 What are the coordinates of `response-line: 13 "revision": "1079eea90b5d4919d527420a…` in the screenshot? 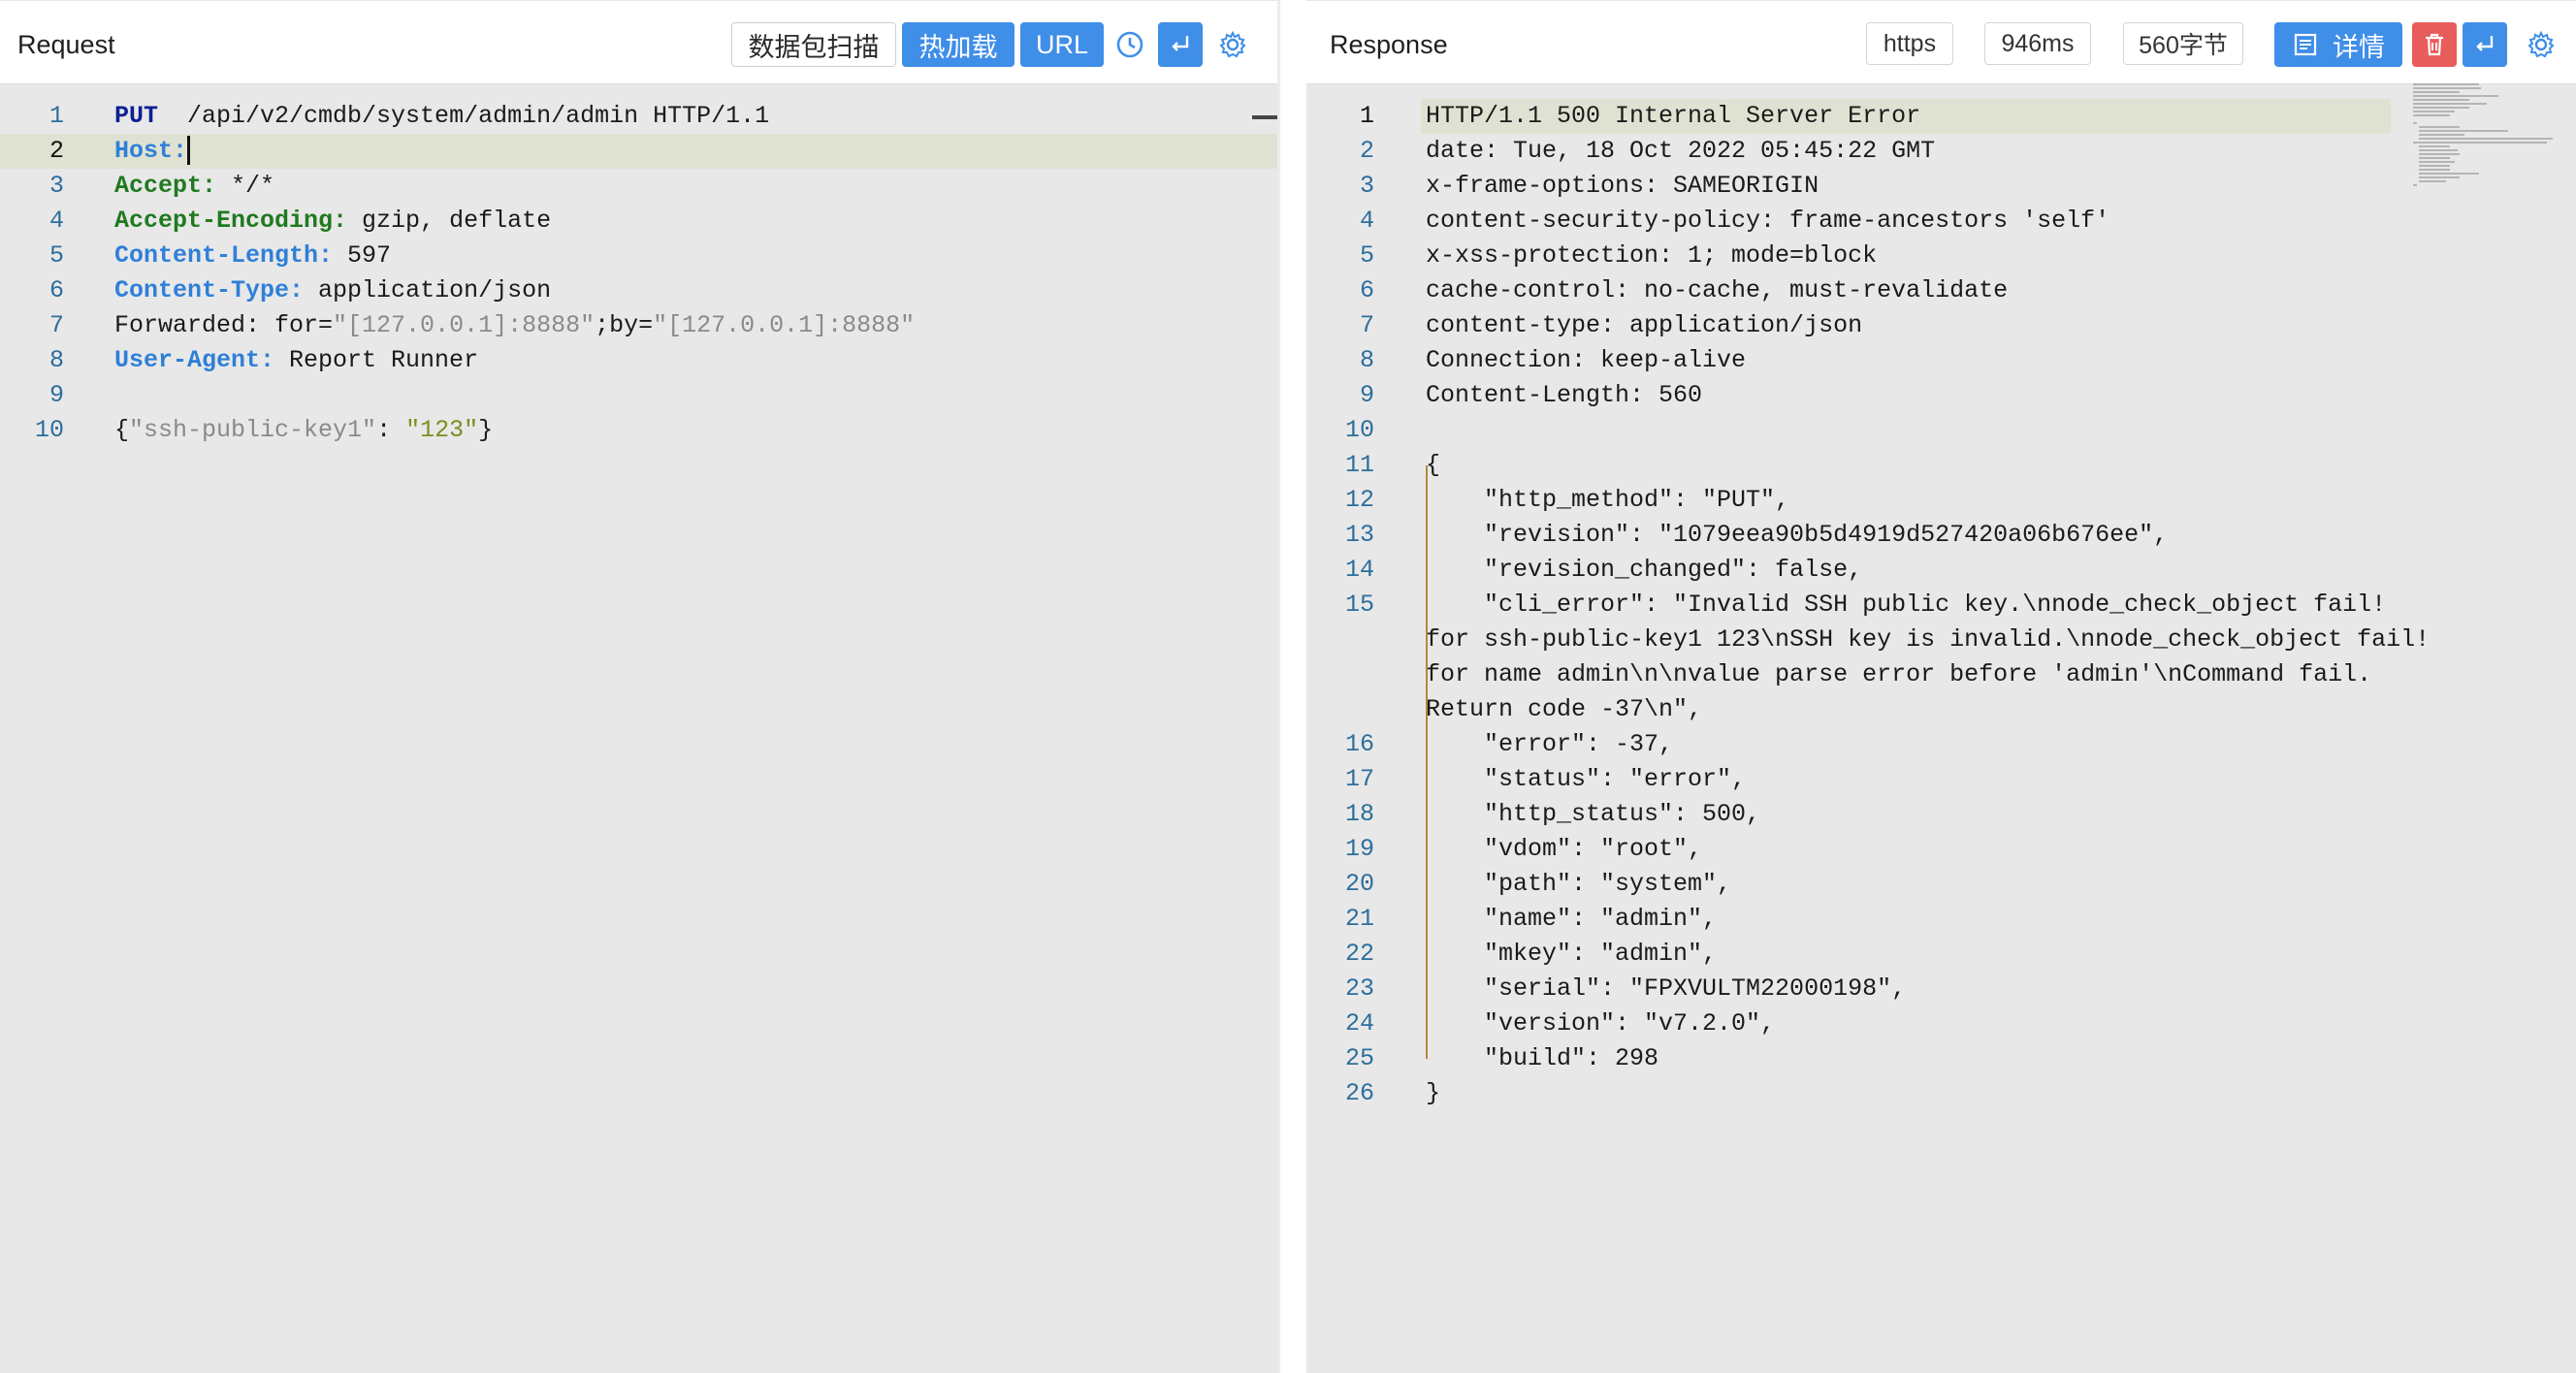 It's located at (1858, 535).